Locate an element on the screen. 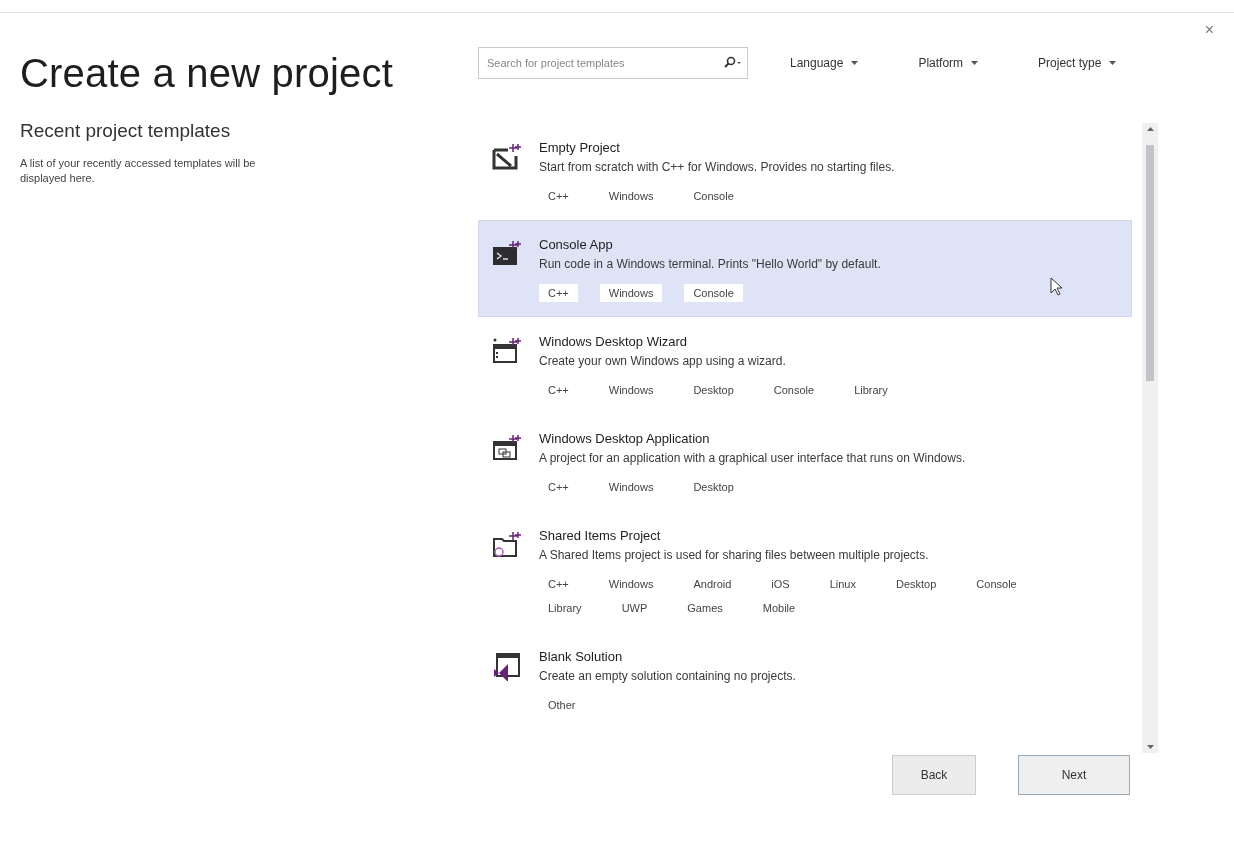 The width and height of the screenshot is (1234, 850). template-description: Create your own Windows app using a wizard. is located at coordinates (663, 361).